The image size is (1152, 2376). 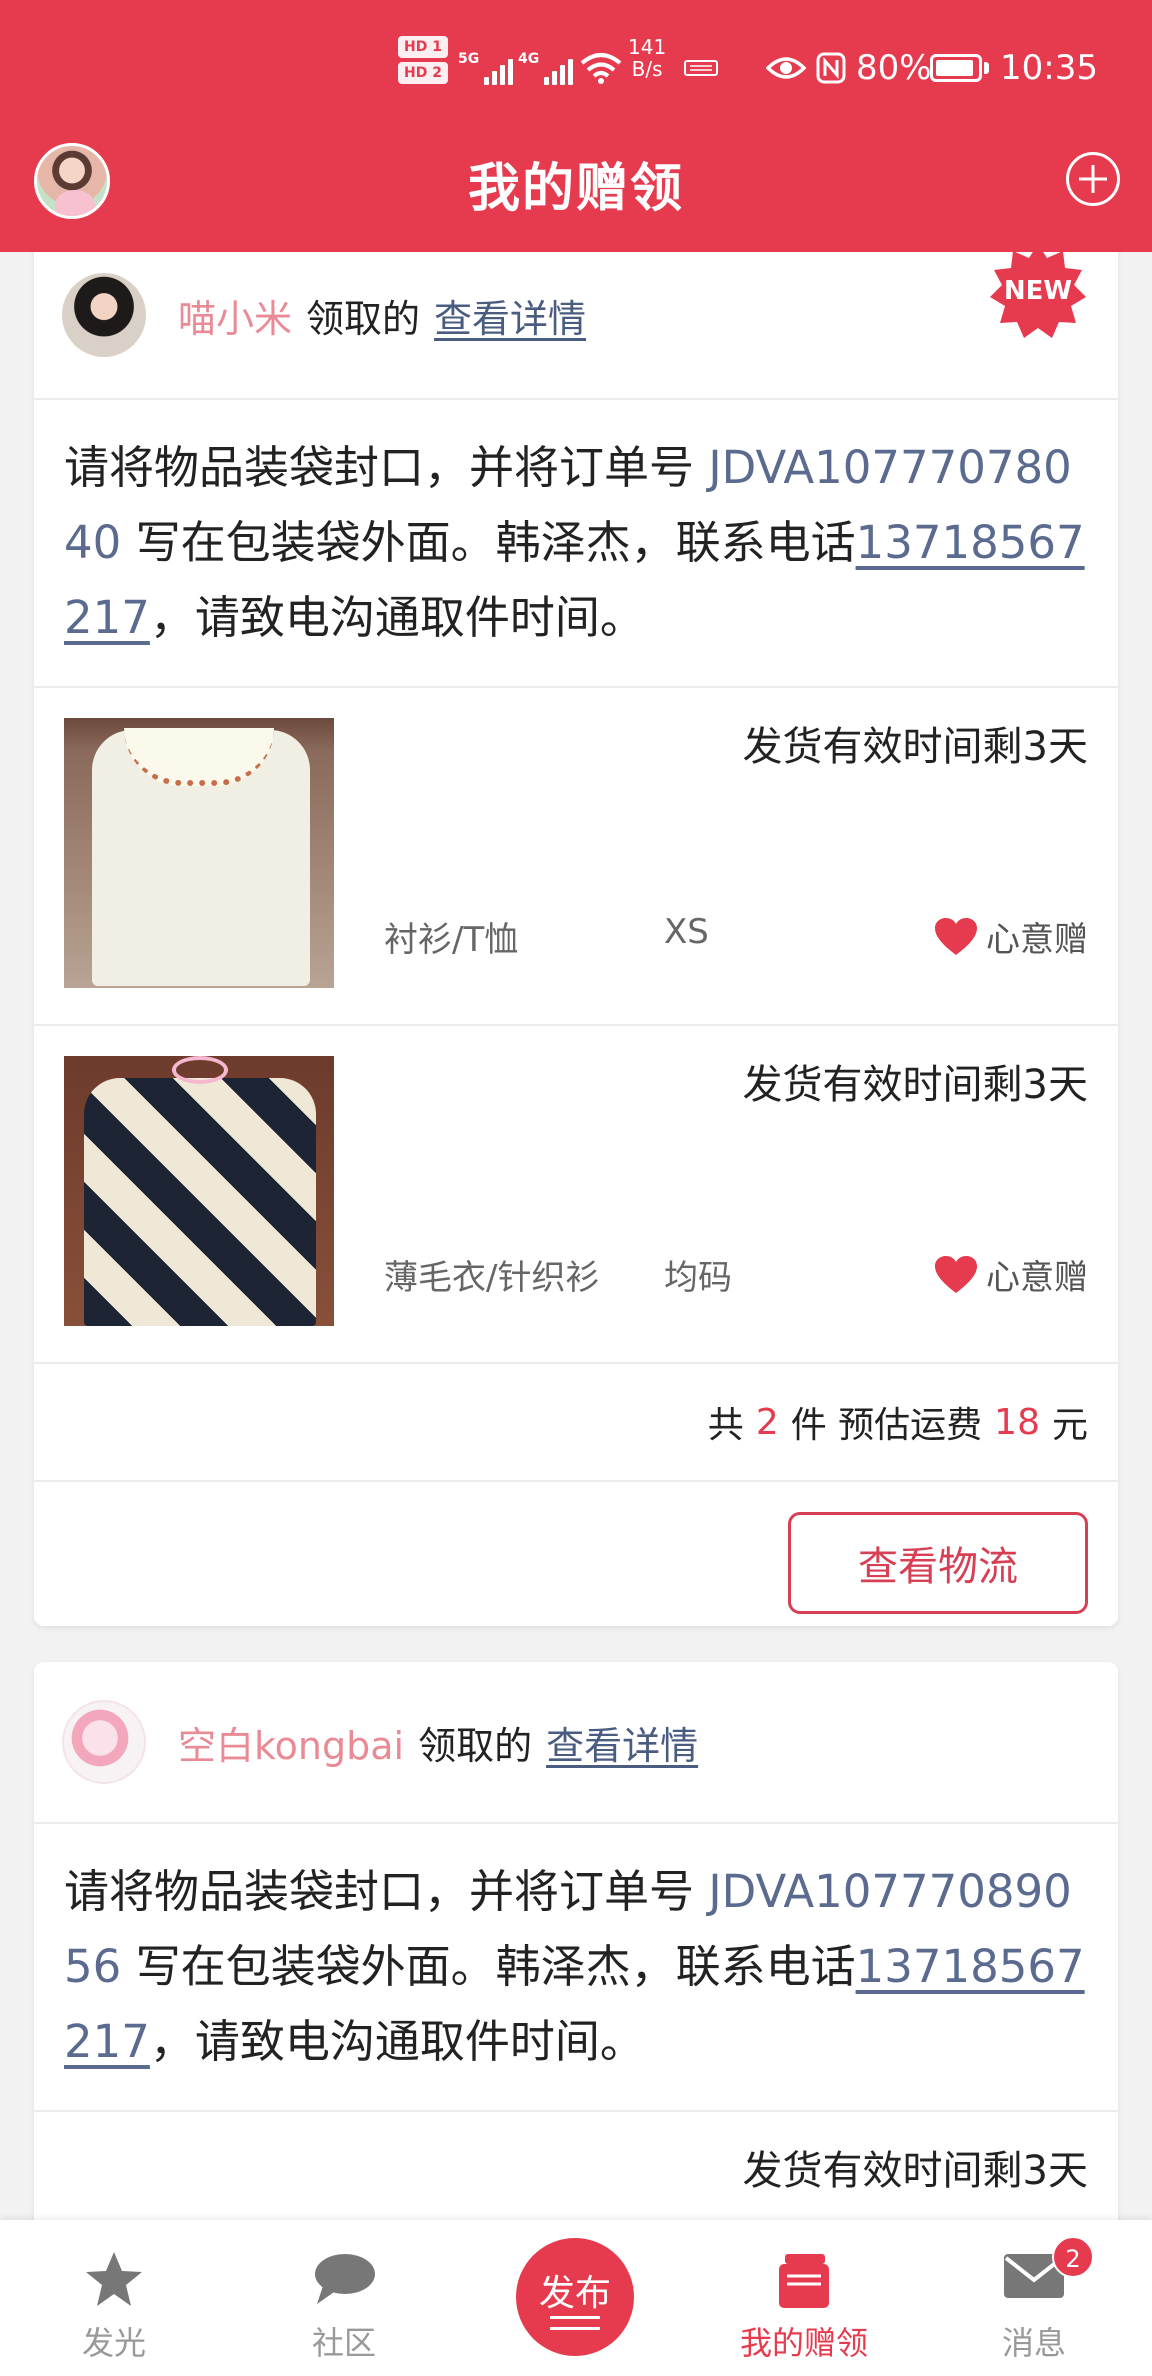 I want to click on new-badge: NEW, so click(x=1038, y=292).